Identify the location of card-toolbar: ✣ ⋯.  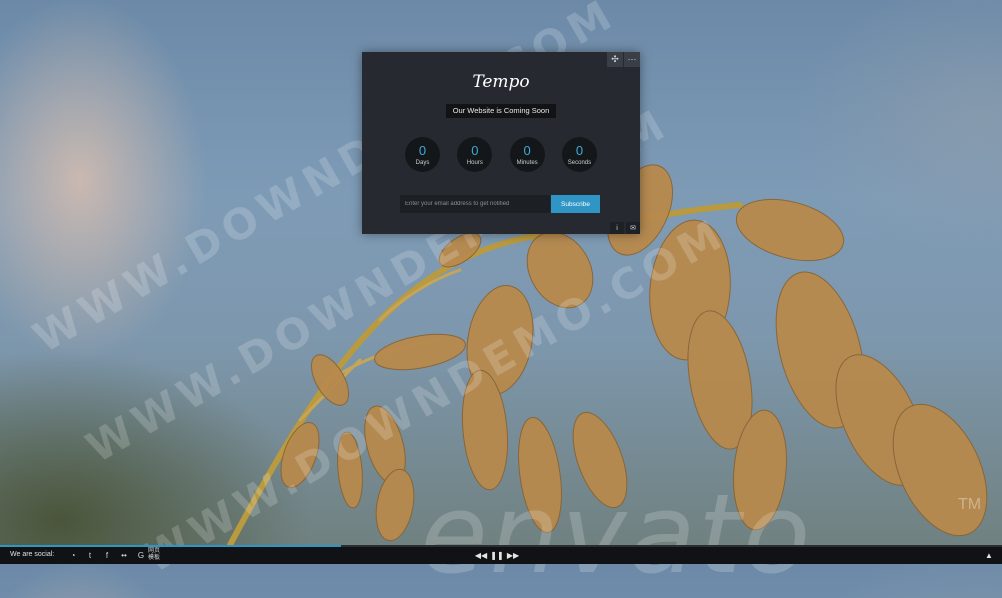
(623, 59).